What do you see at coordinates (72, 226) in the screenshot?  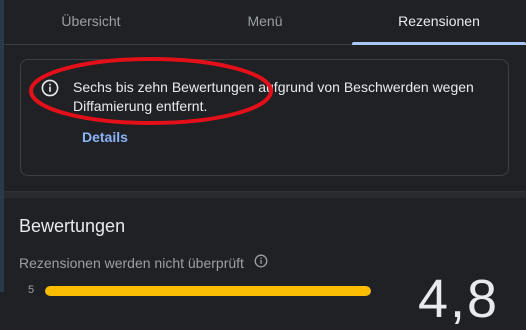 I see `ratings-heading: Bewertungen` at bounding box center [72, 226].